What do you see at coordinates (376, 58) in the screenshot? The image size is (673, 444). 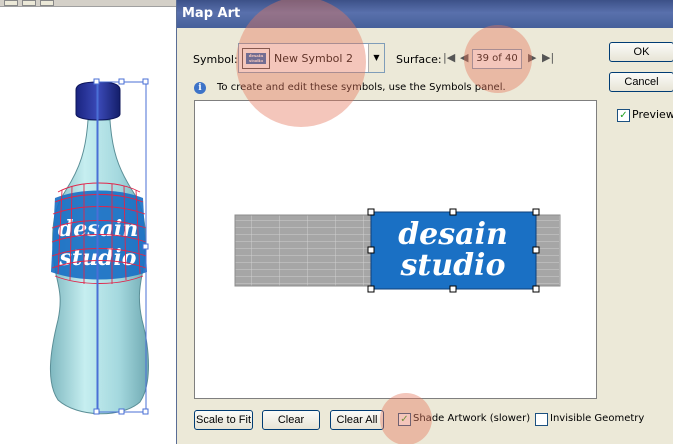 I see `chevron-down-icon: ▼` at bounding box center [376, 58].